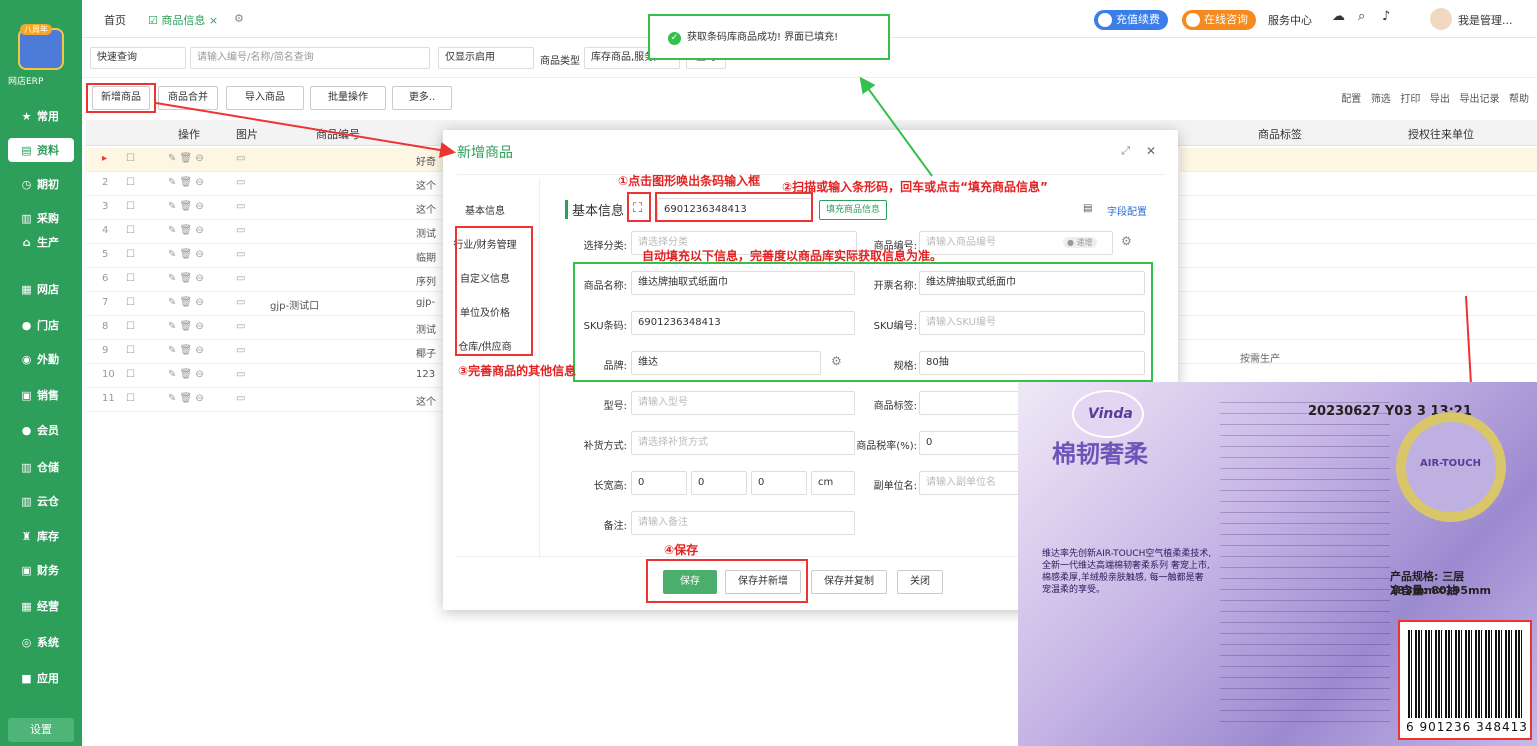 Image resolution: width=1537 pixels, height=746 pixels. Describe the element at coordinates (41, 501) in the screenshot. I see `sidebar-item-11: ▥ 云仓` at that location.